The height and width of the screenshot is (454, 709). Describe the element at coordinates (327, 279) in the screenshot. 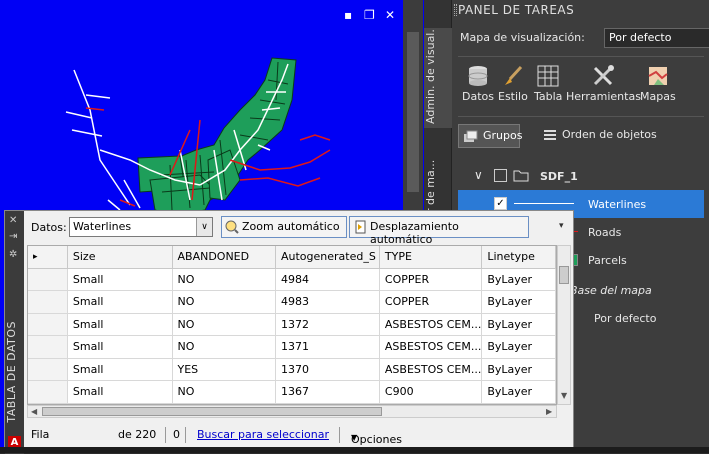

I see `table-cell: 4984` at that location.